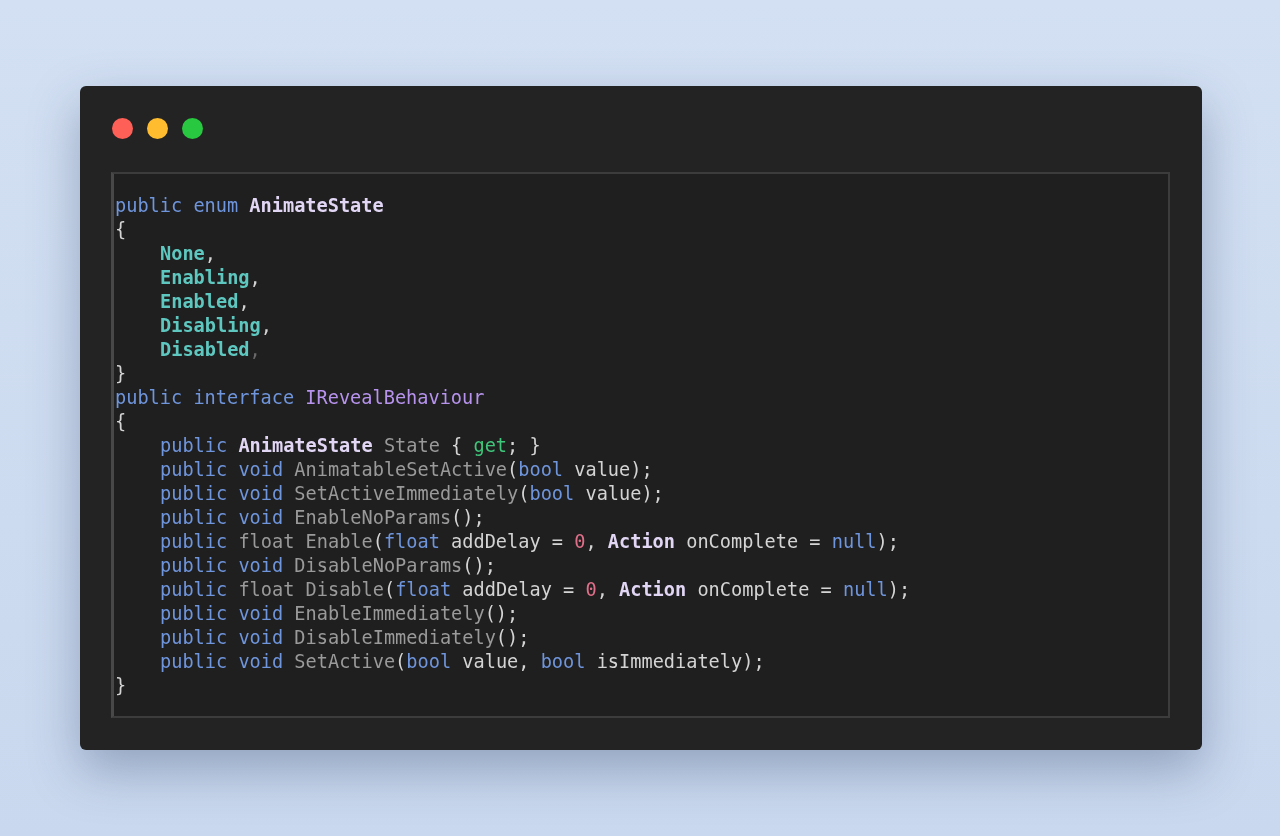 The image size is (1280, 836). What do you see at coordinates (322, 518) in the screenshot?
I see `code-line: public void EnableNoParams();` at bounding box center [322, 518].